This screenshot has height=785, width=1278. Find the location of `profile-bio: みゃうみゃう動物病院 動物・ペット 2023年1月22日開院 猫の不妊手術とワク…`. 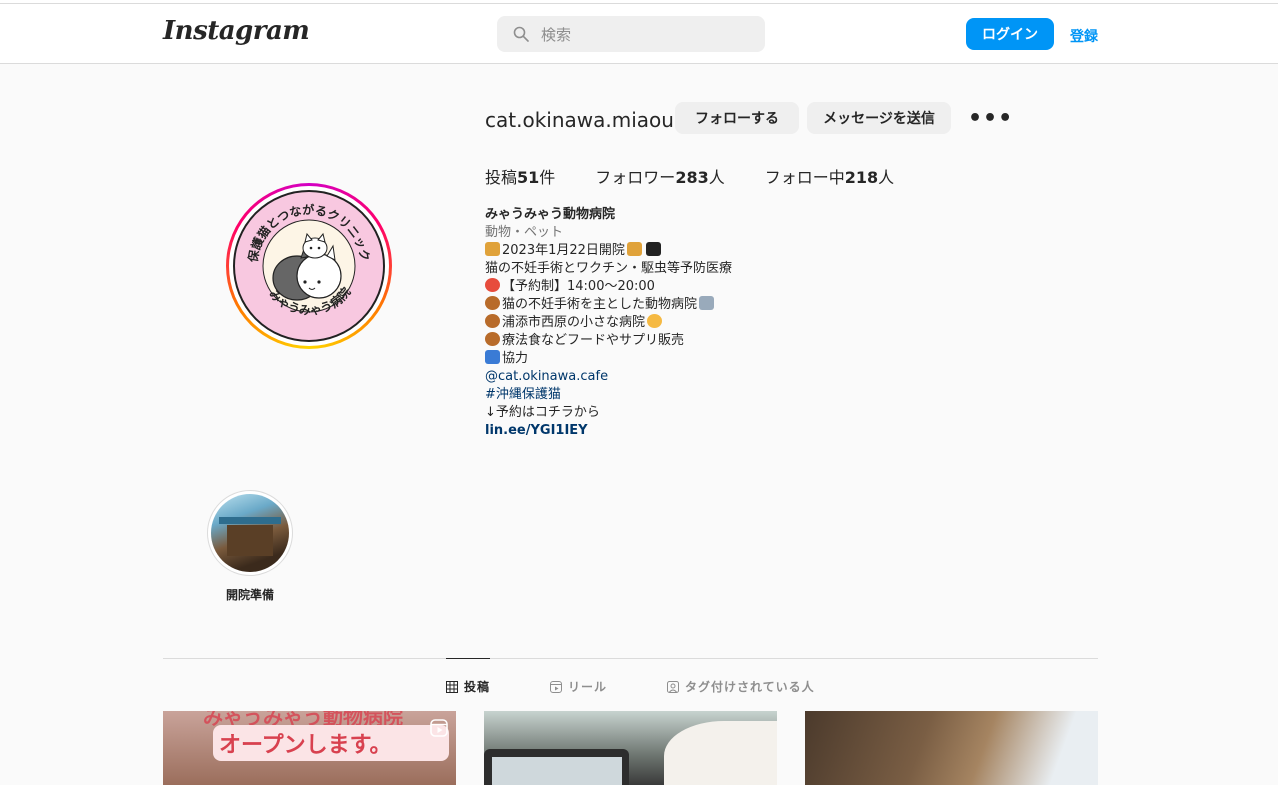

profile-bio: みゃうみゃう動物病院 動物・ペット 2023年1月22日開院 猫の不妊手術とワク… is located at coordinates (685, 323).